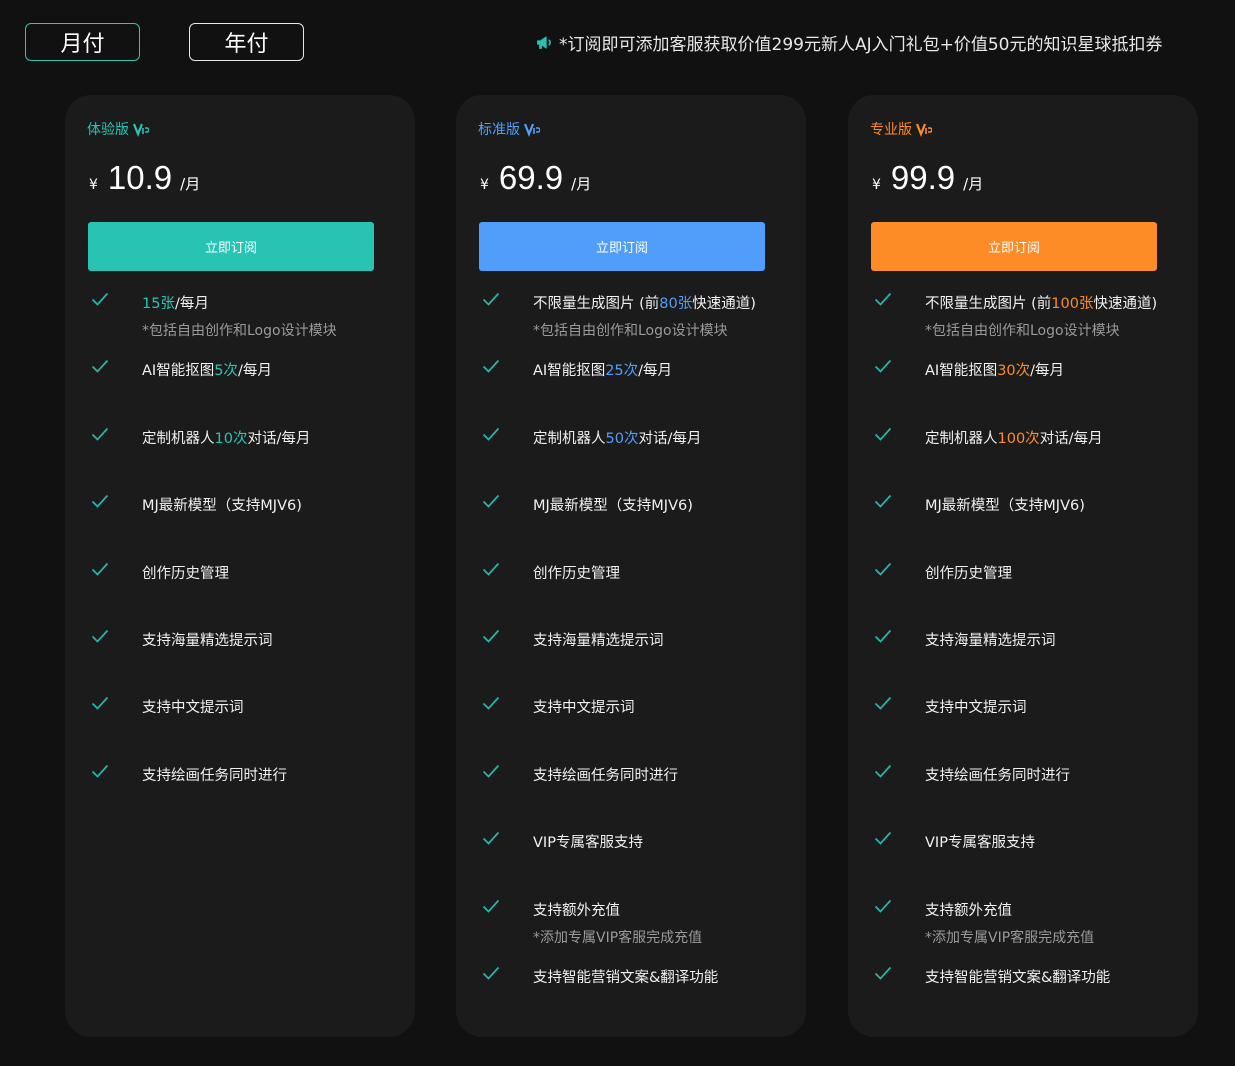 Image resolution: width=1235 pixels, height=1066 pixels. Describe the element at coordinates (676, 304) in the screenshot. I see `feature-highlight: 80张` at that location.